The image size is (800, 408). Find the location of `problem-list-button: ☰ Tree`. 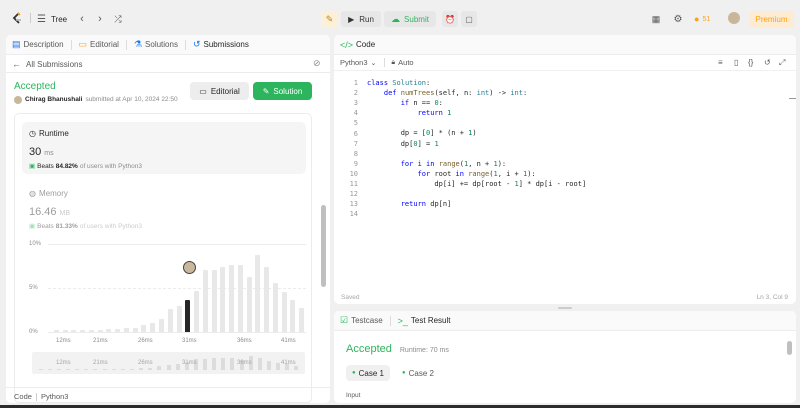

problem-list-button: ☰ Tree is located at coordinates (52, 19).